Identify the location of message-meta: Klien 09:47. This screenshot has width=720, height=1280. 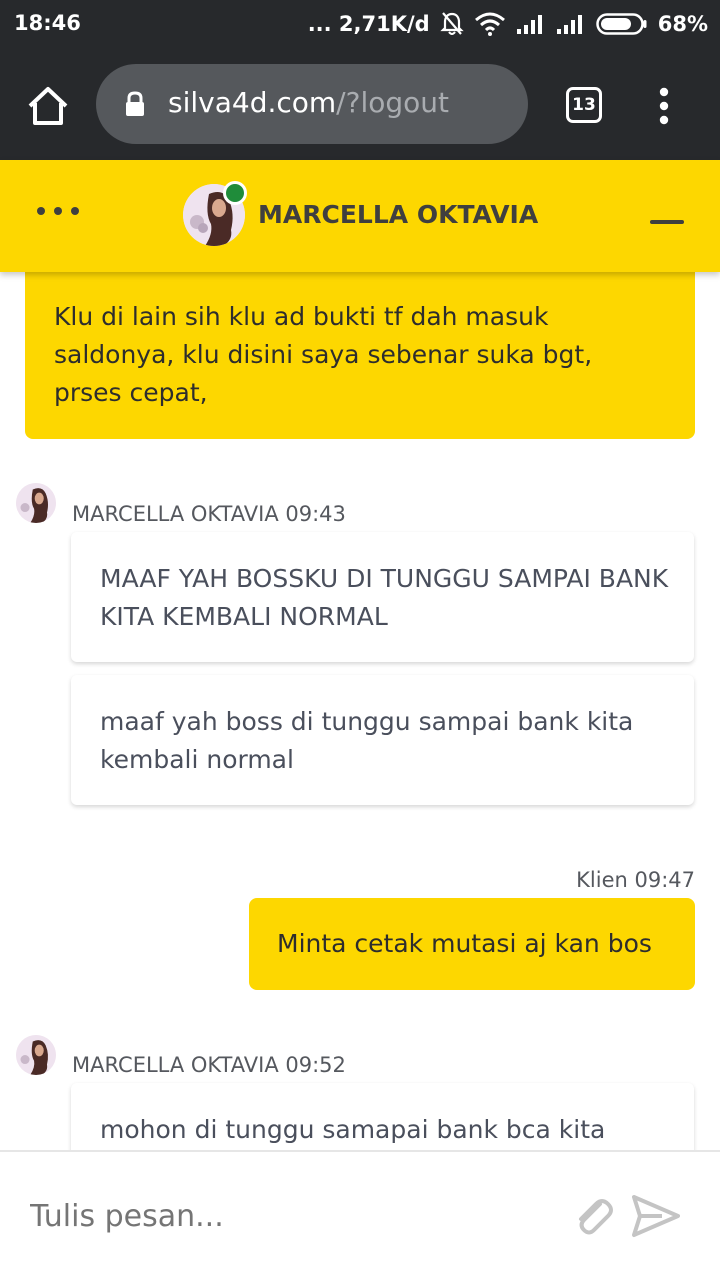
(635, 880).